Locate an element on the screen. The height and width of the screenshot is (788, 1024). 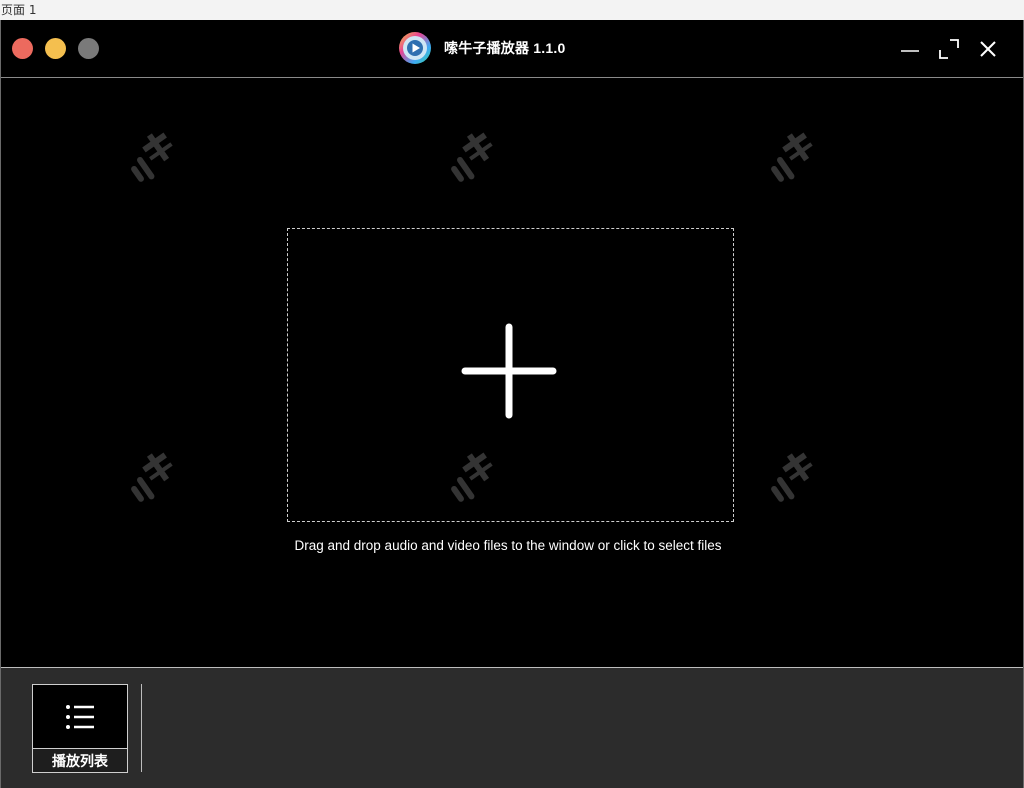
app-name: 嗦牛子播放器 1.1.0 is located at coordinates (505, 48).